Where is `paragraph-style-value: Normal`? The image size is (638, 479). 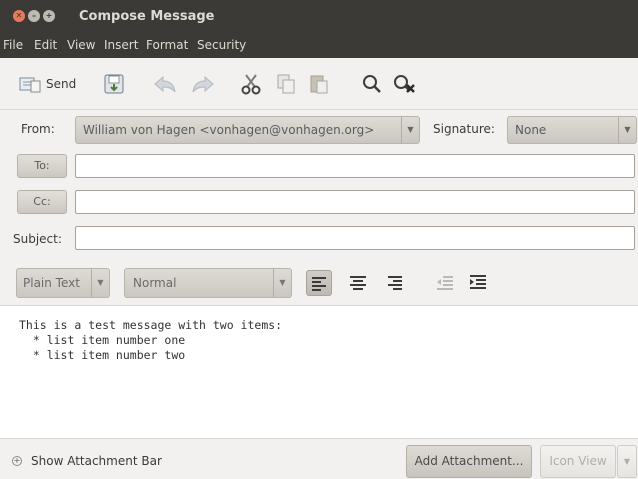
paragraph-style-value: Normal is located at coordinates (155, 283).